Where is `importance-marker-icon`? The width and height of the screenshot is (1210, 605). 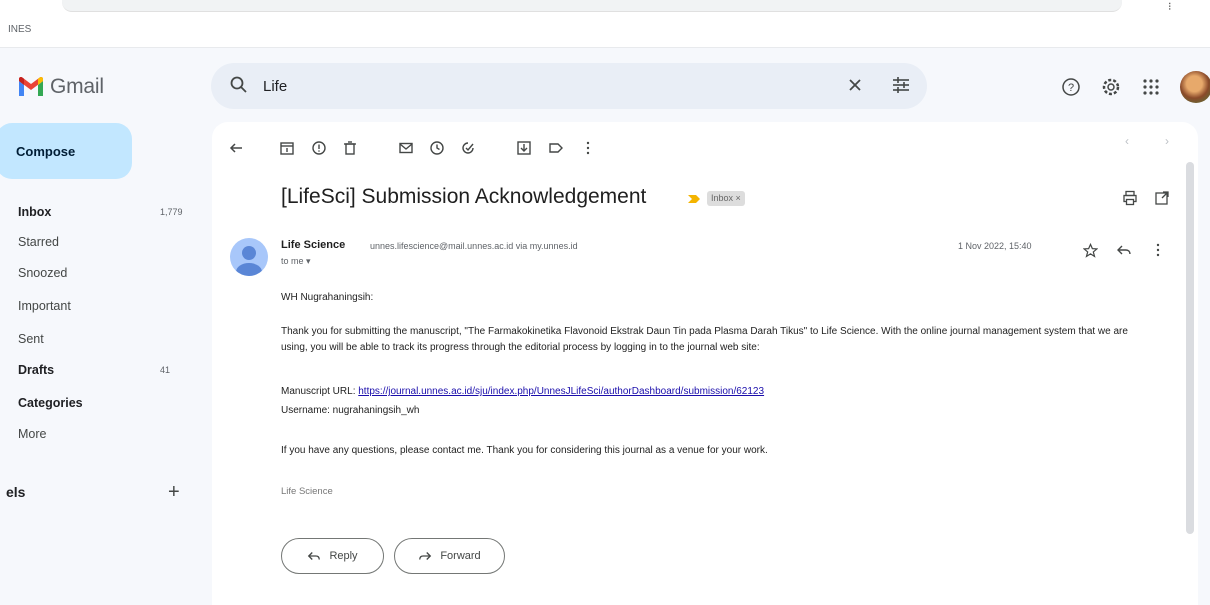
importance-marker-icon is located at coordinates (694, 199).